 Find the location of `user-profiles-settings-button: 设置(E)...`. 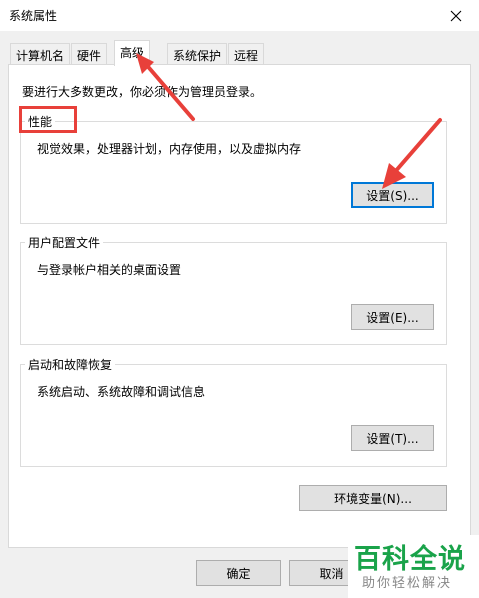

user-profiles-settings-button: 设置(E)... is located at coordinates (392, 317).